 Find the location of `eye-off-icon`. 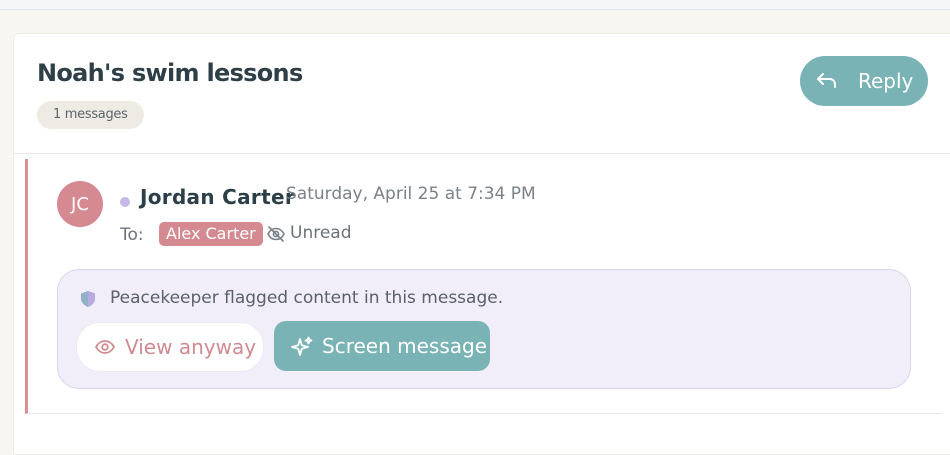

eye-off-icon is located at coordinates (276, 234).